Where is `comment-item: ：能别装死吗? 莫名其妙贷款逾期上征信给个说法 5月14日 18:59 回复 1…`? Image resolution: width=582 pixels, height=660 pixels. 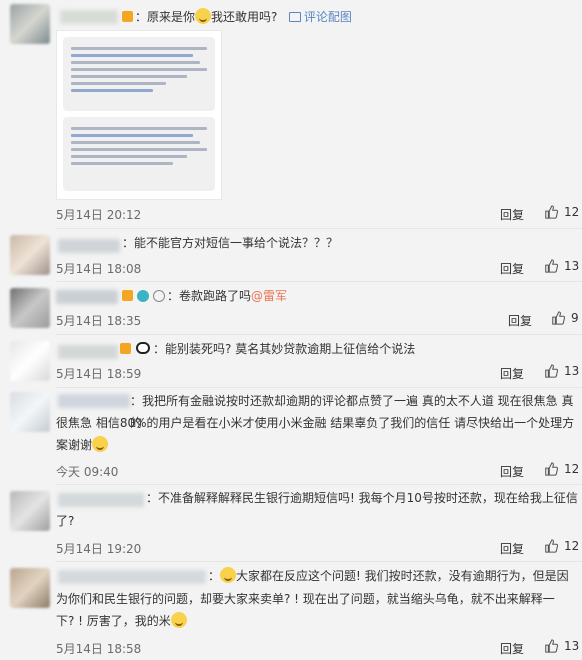 comment-item: ：能别装死吗? 莫名其妙贷款逾期上征信给个说法 5月14日 18:59 回复 1… is located at coordinates (291, 361).